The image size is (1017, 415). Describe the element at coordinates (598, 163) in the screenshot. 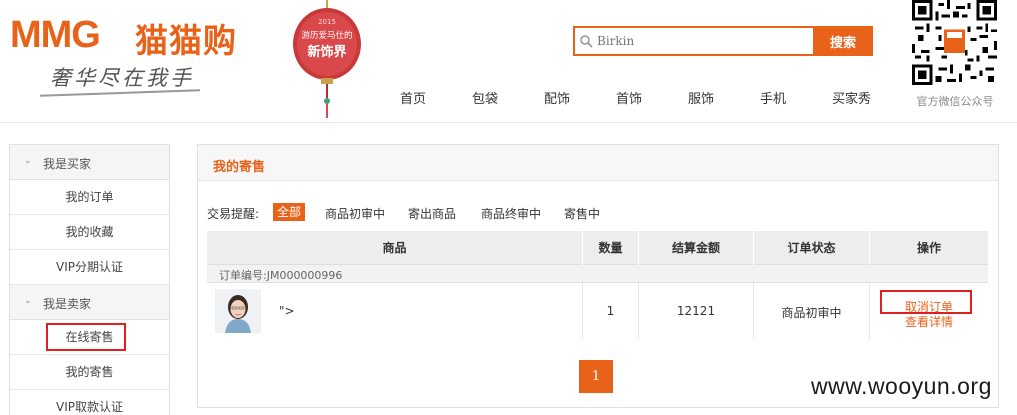

I see `panel-header: 我的寄售` at that location.